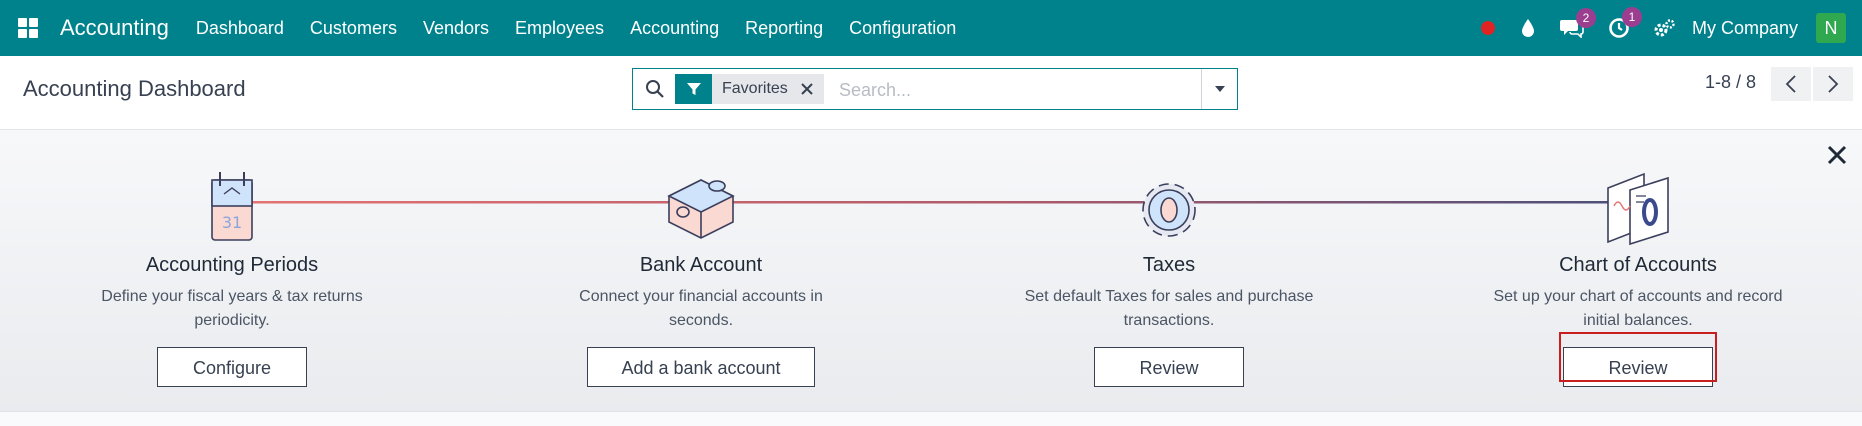  What do you see at coordinates (701, 367) in the screenshot?
I see `add-bank-account-button: Add a bank account` at bounding box center [701, 367].